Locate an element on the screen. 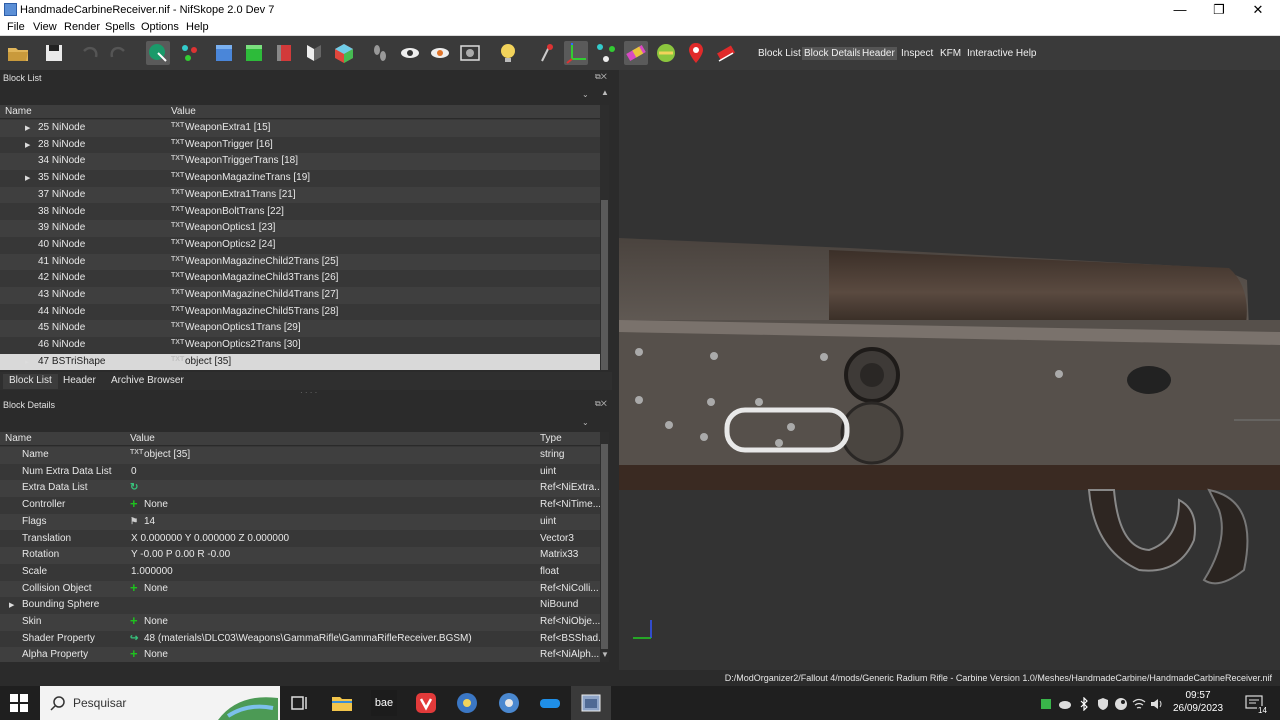  file-explorer-icon is located at coordinates (342, 703).